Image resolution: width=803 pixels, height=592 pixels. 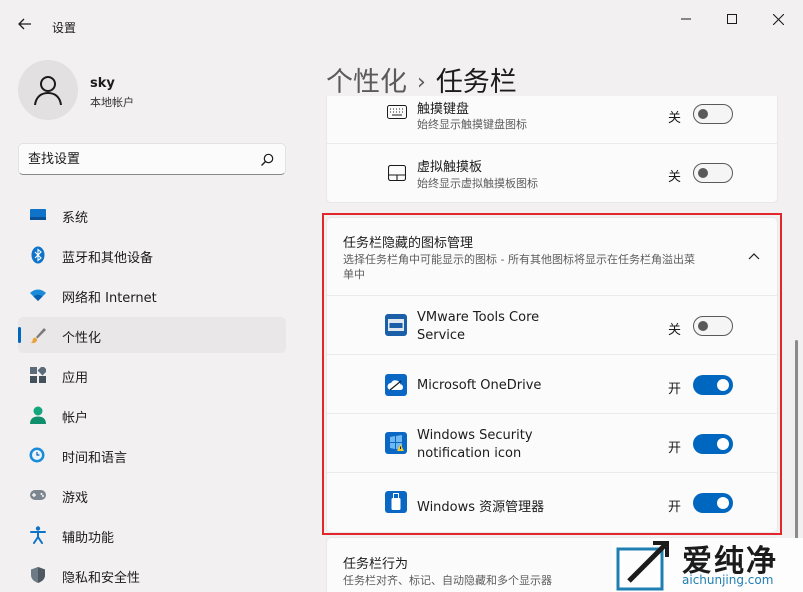 I want to click on sidebar-item-privacy: 隐私和安全性, so click(x=152, y=574).